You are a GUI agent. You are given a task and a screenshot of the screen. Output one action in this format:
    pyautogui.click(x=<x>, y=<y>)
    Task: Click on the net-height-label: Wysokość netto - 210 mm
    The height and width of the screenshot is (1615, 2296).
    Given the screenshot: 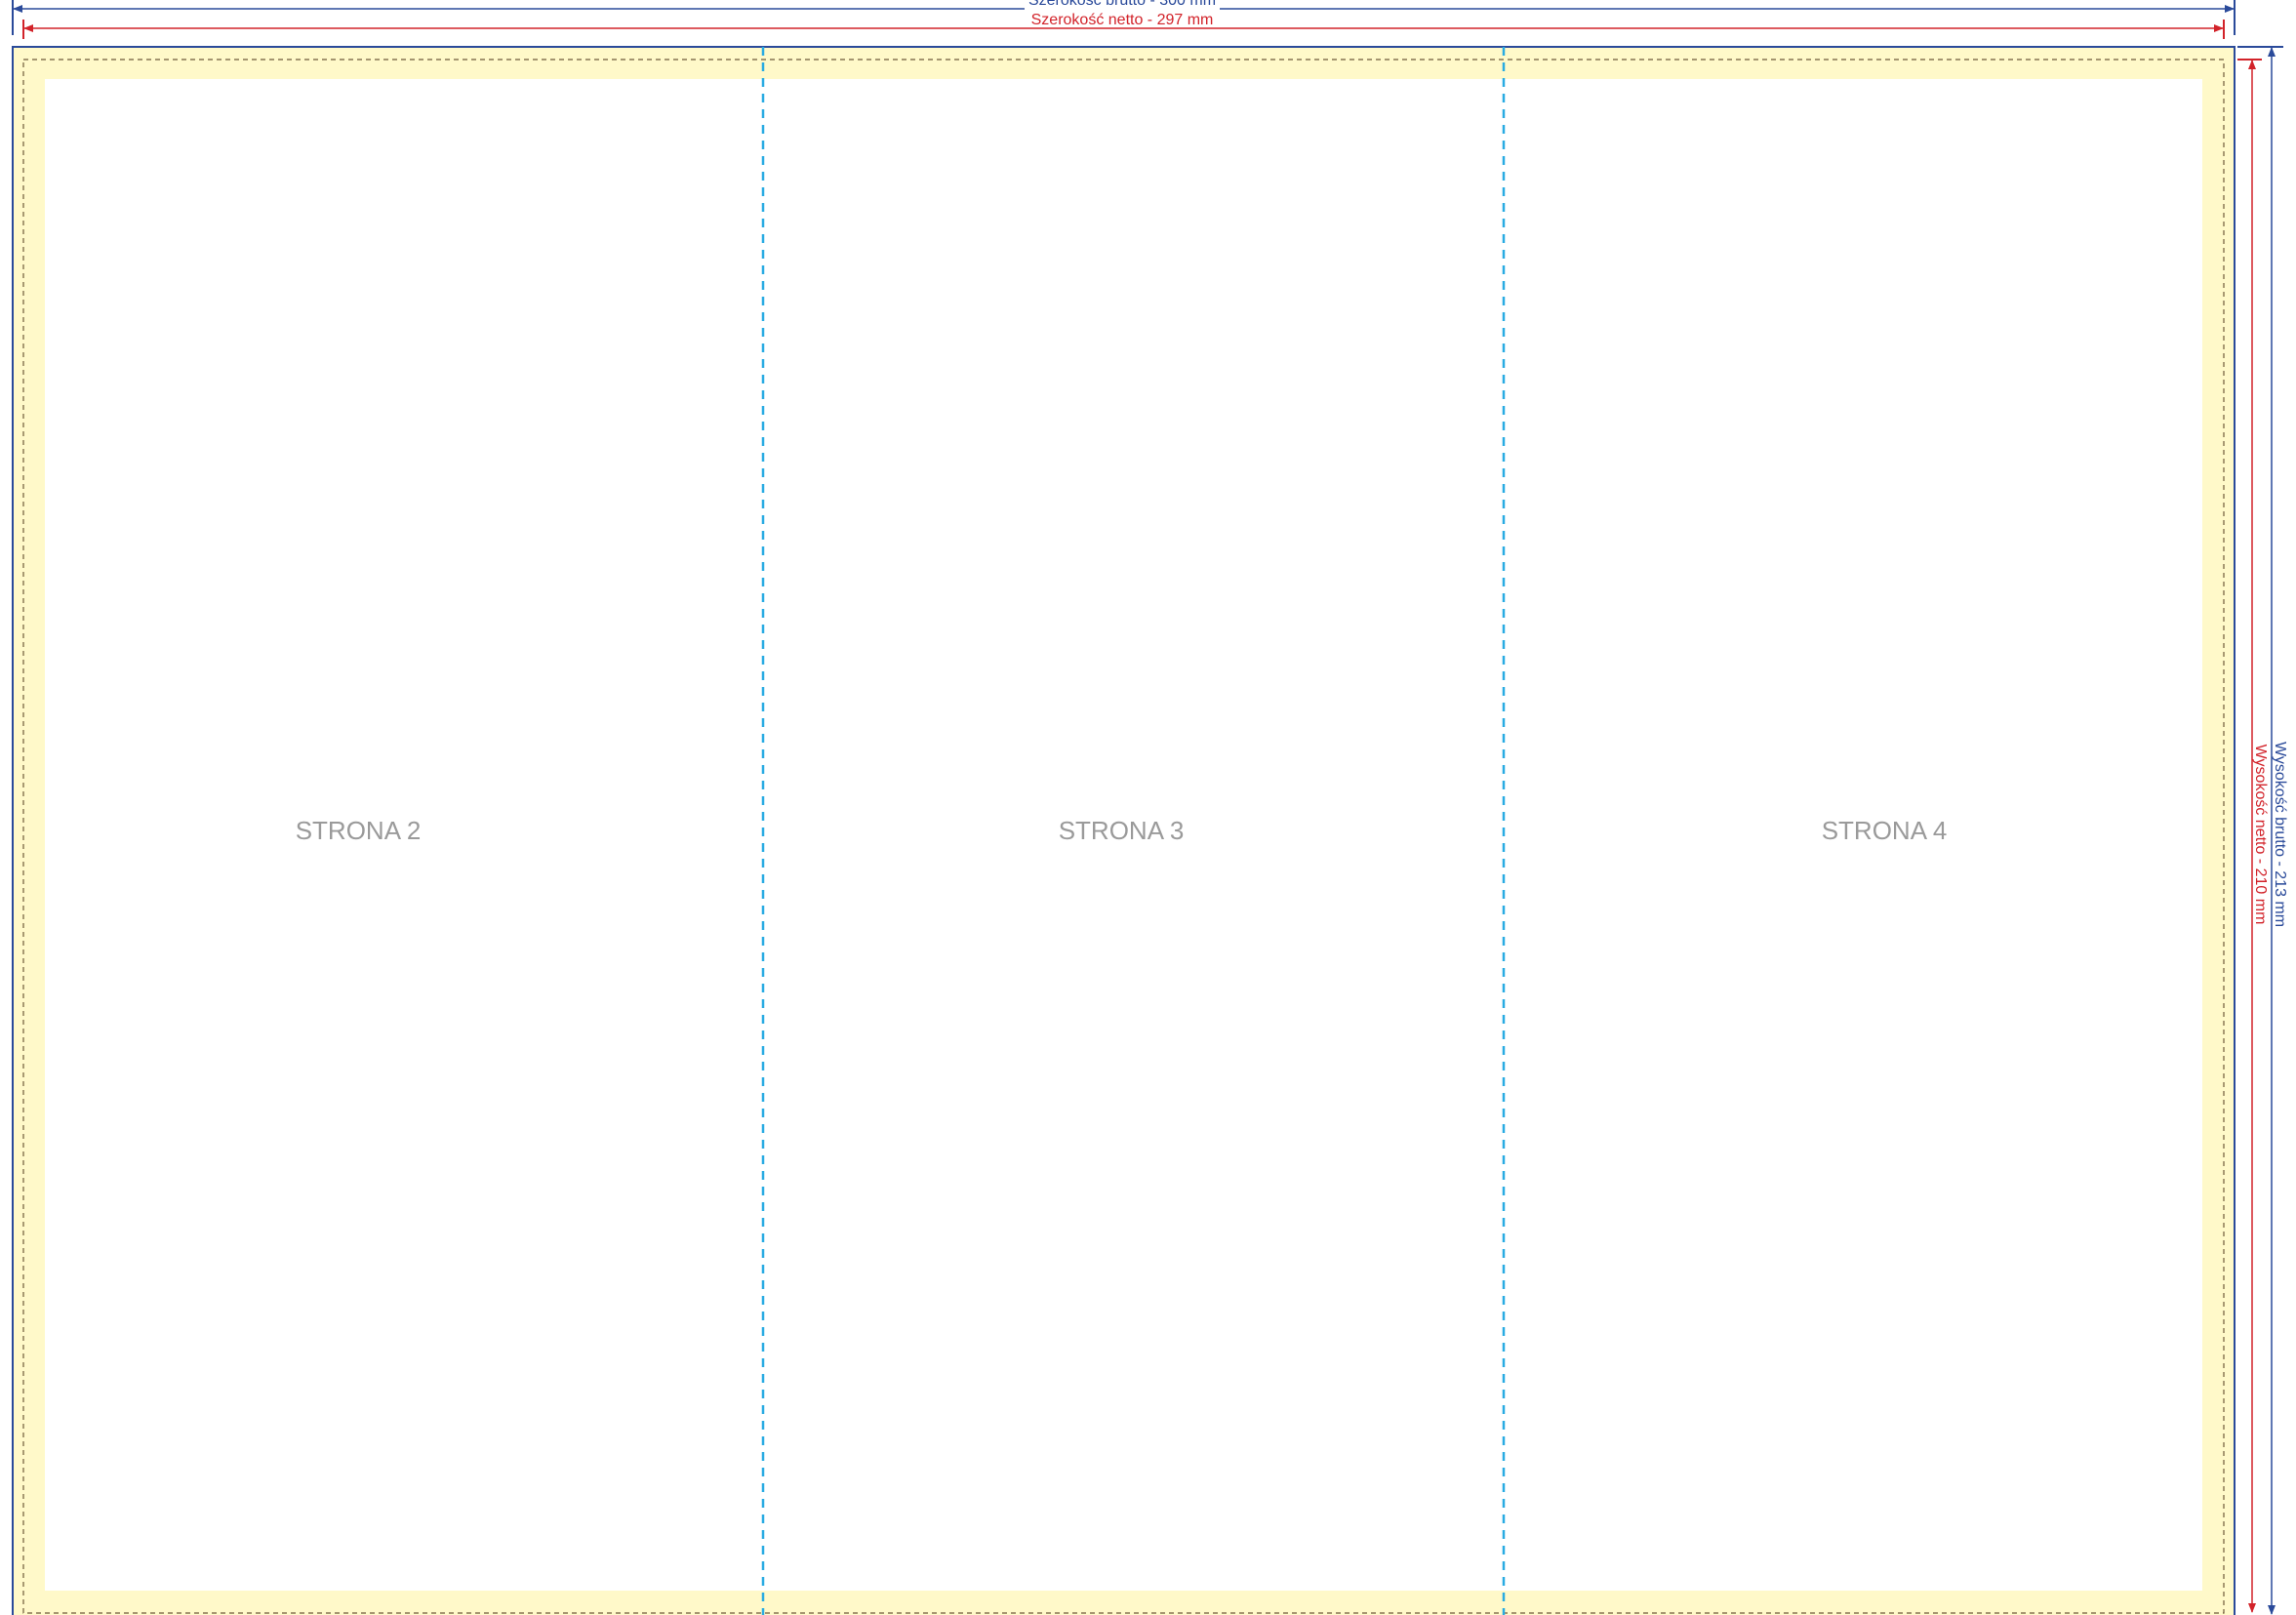 What is the action you would take?
    pyautogui.click(x=2261, y=835)
    